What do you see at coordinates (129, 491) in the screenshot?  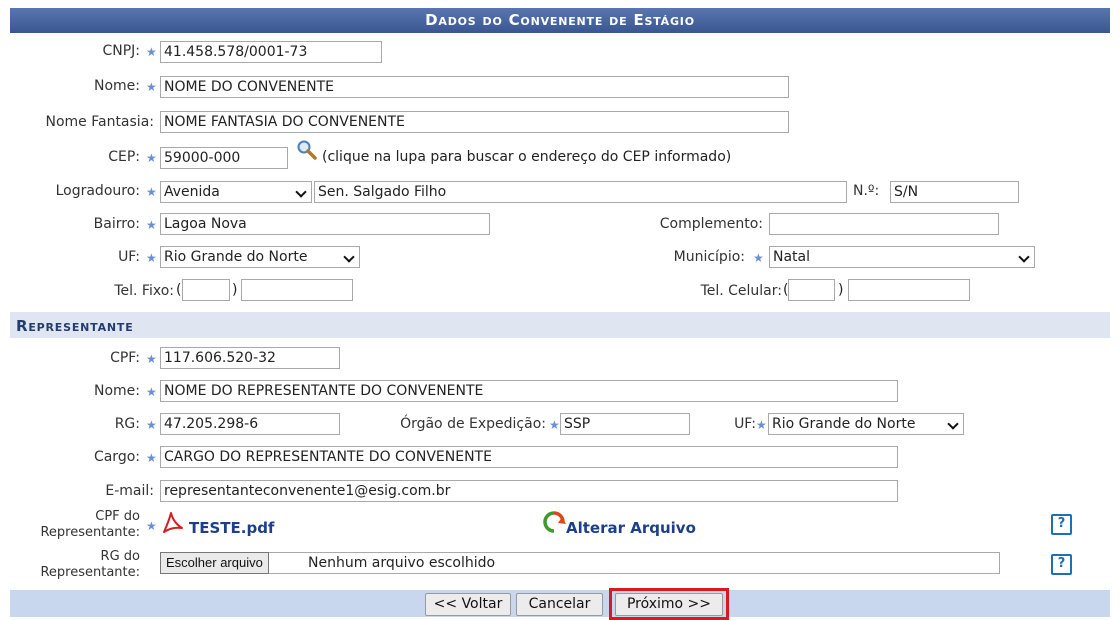 I see `email-label: E-mail:` at bounding box center [129, 491].